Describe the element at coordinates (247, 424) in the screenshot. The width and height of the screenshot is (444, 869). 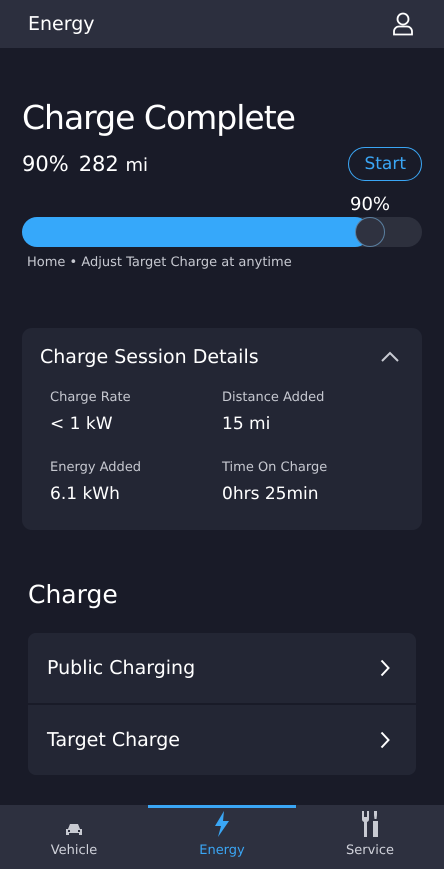
I see `detail-value: 15 mi` at that location.